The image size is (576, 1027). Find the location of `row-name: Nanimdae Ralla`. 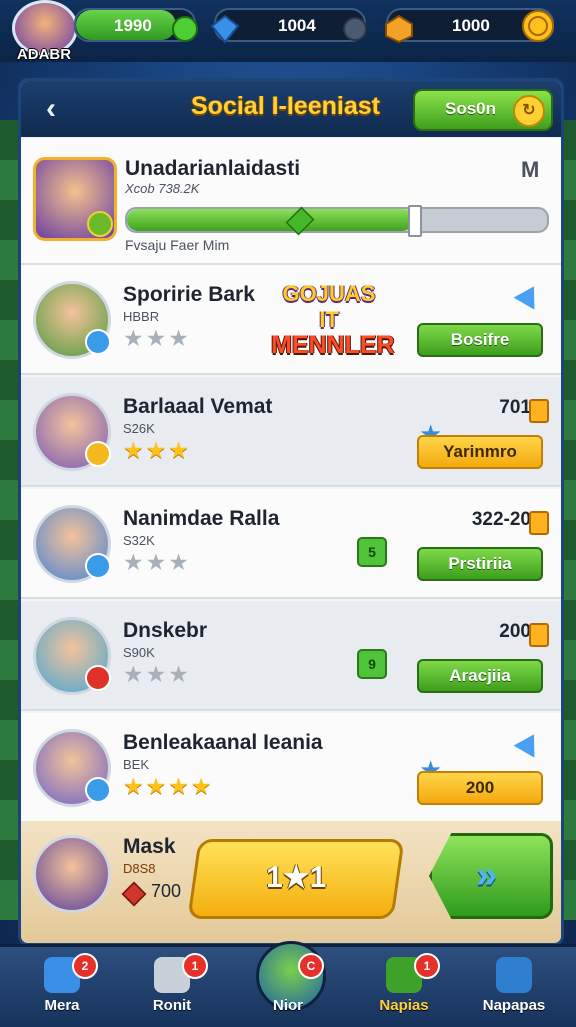

row-name: Nanimdae Ralla is located at coordinates (201, 518).